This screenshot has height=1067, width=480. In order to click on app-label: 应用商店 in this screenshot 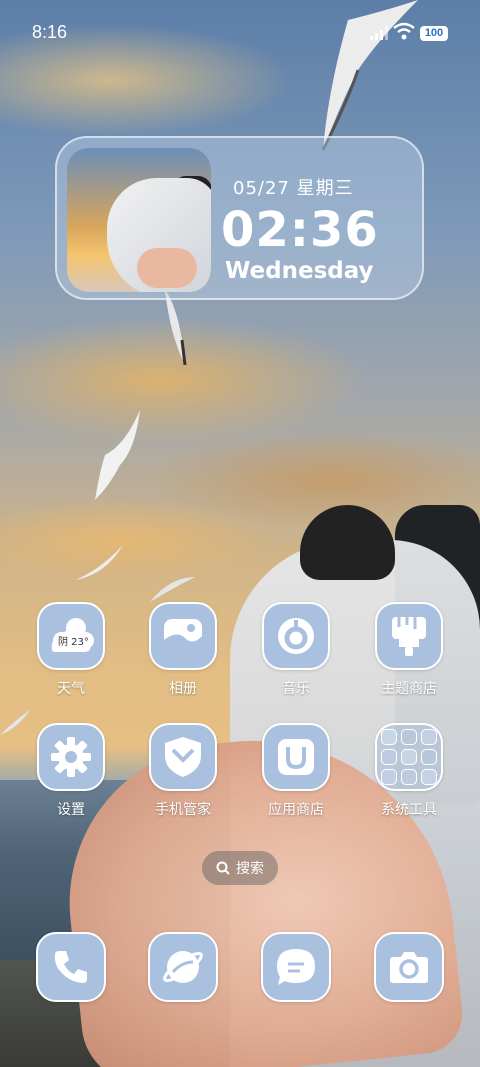, I will do `click(296, 810)`.